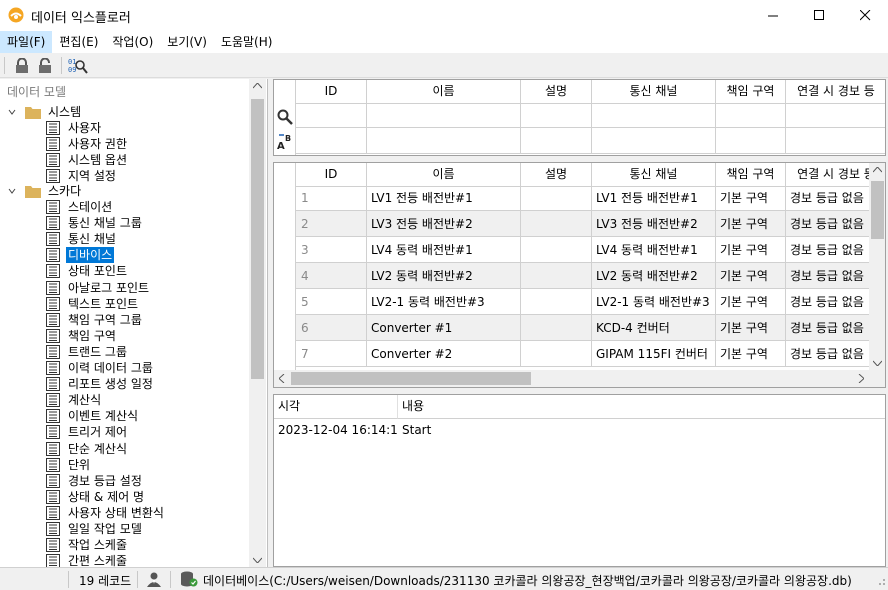 The width and height of the screenshot is (888, 590). Describe the element at coordinates (877, 210) in the screenshot. I see `grid-vscroll-thumb` at that location.